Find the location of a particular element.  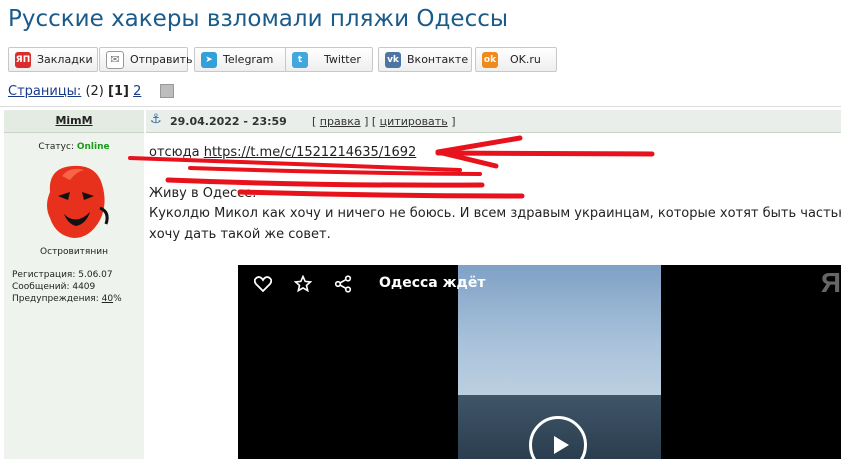

status-label: Статус: is located at coordinates (56, 147).